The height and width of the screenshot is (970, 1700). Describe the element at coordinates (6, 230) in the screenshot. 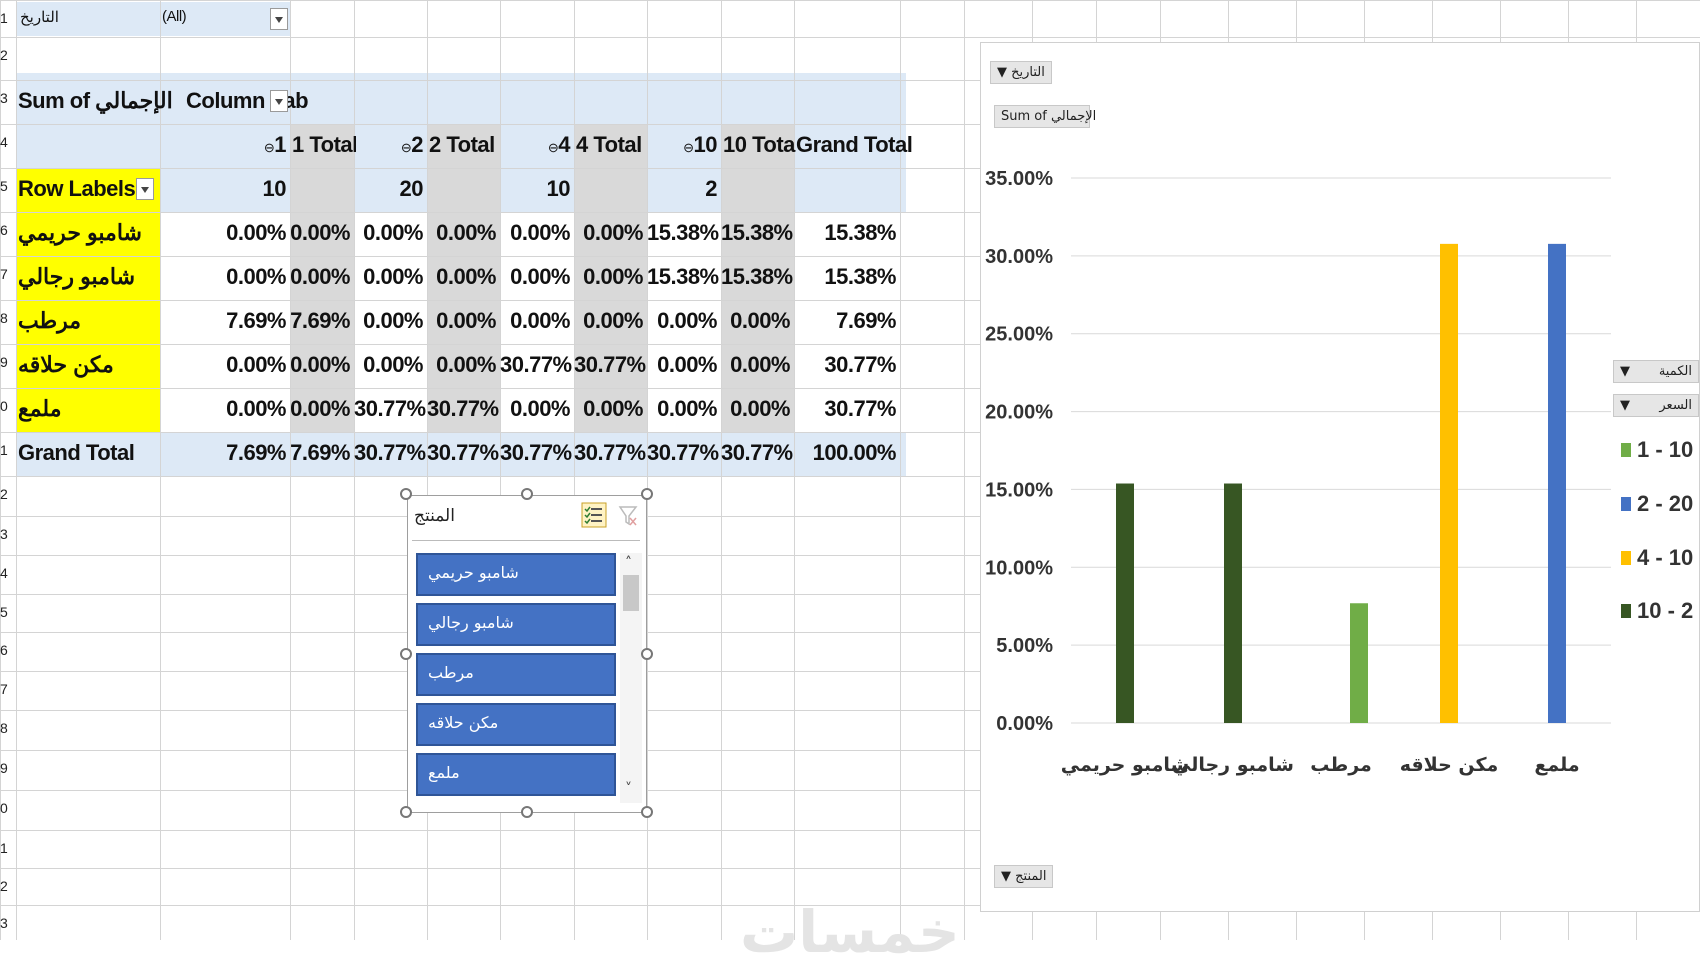

I see `row-number: 6` at that location.